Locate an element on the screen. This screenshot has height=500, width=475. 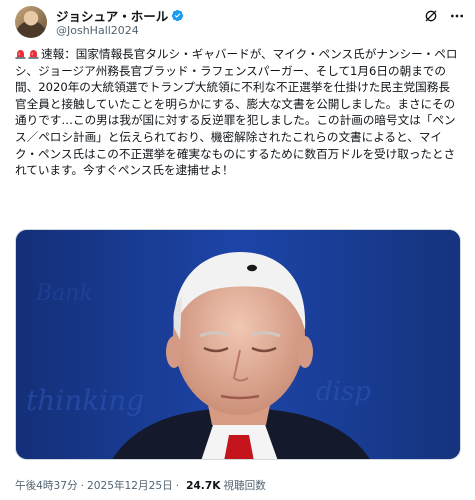
more-options-icon is located at coordinates (457, 16).